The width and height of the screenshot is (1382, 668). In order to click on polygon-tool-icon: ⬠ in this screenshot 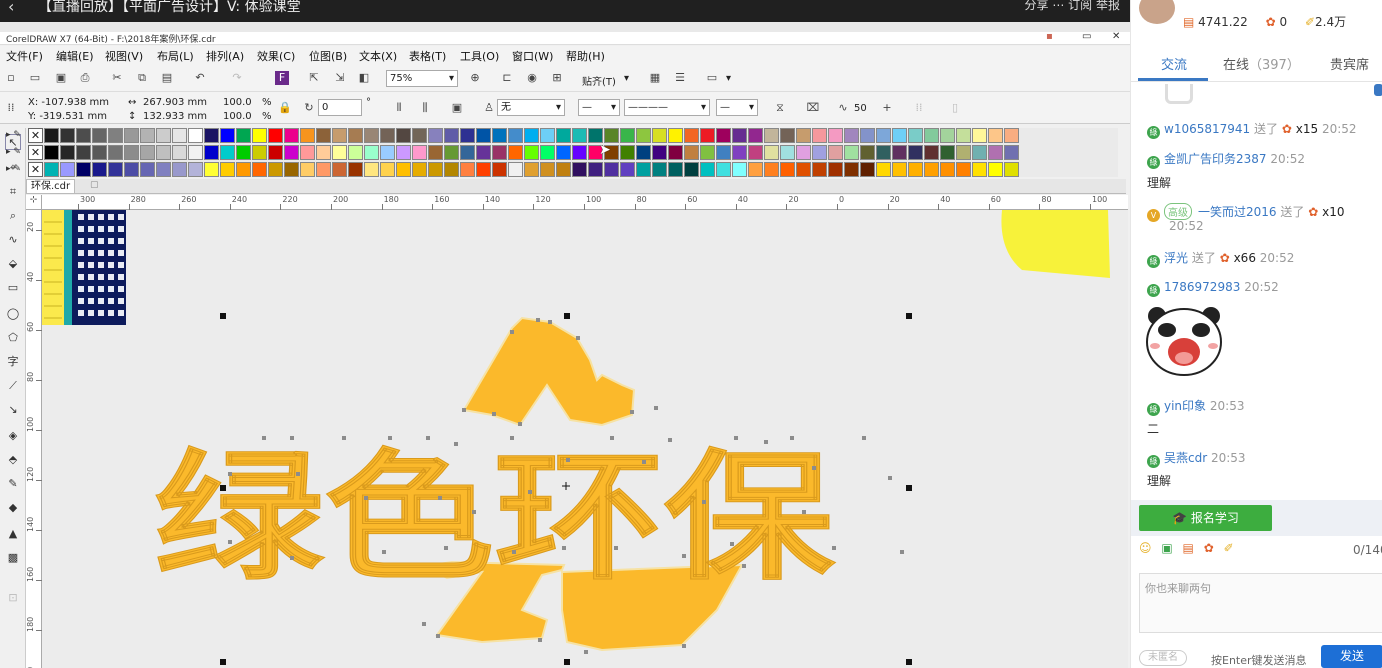, I will do `click(13, 338)`.